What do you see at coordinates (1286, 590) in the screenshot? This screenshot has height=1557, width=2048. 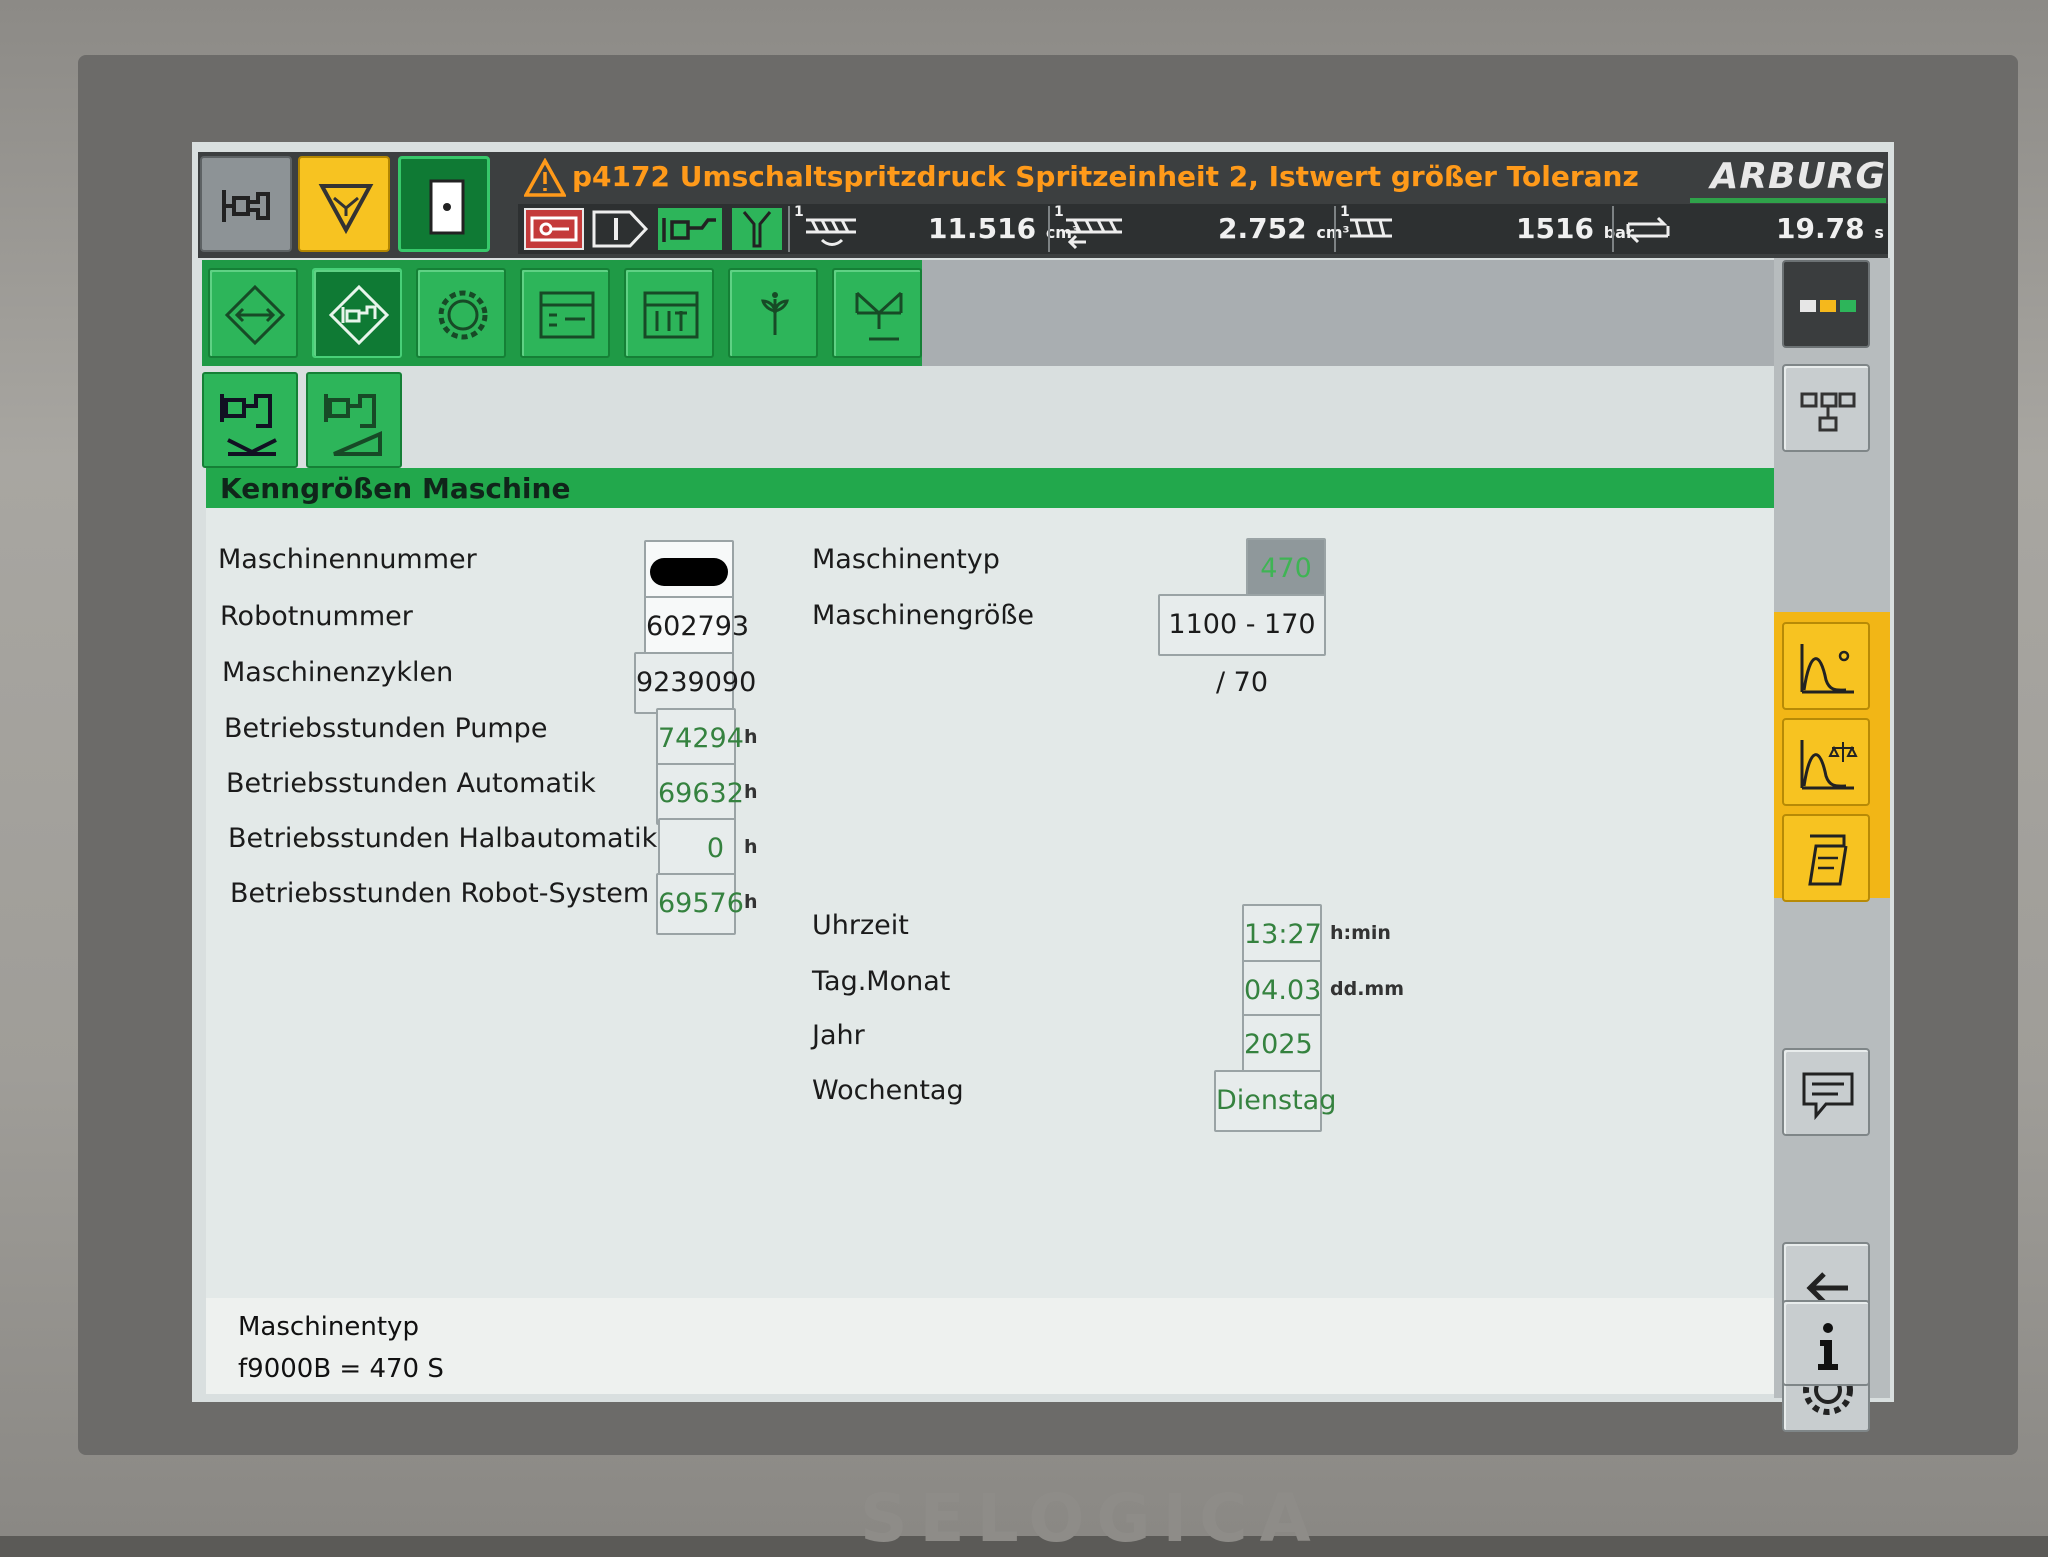 I see `machine-type-field: 470 S` at bounding box center [1286, 590].